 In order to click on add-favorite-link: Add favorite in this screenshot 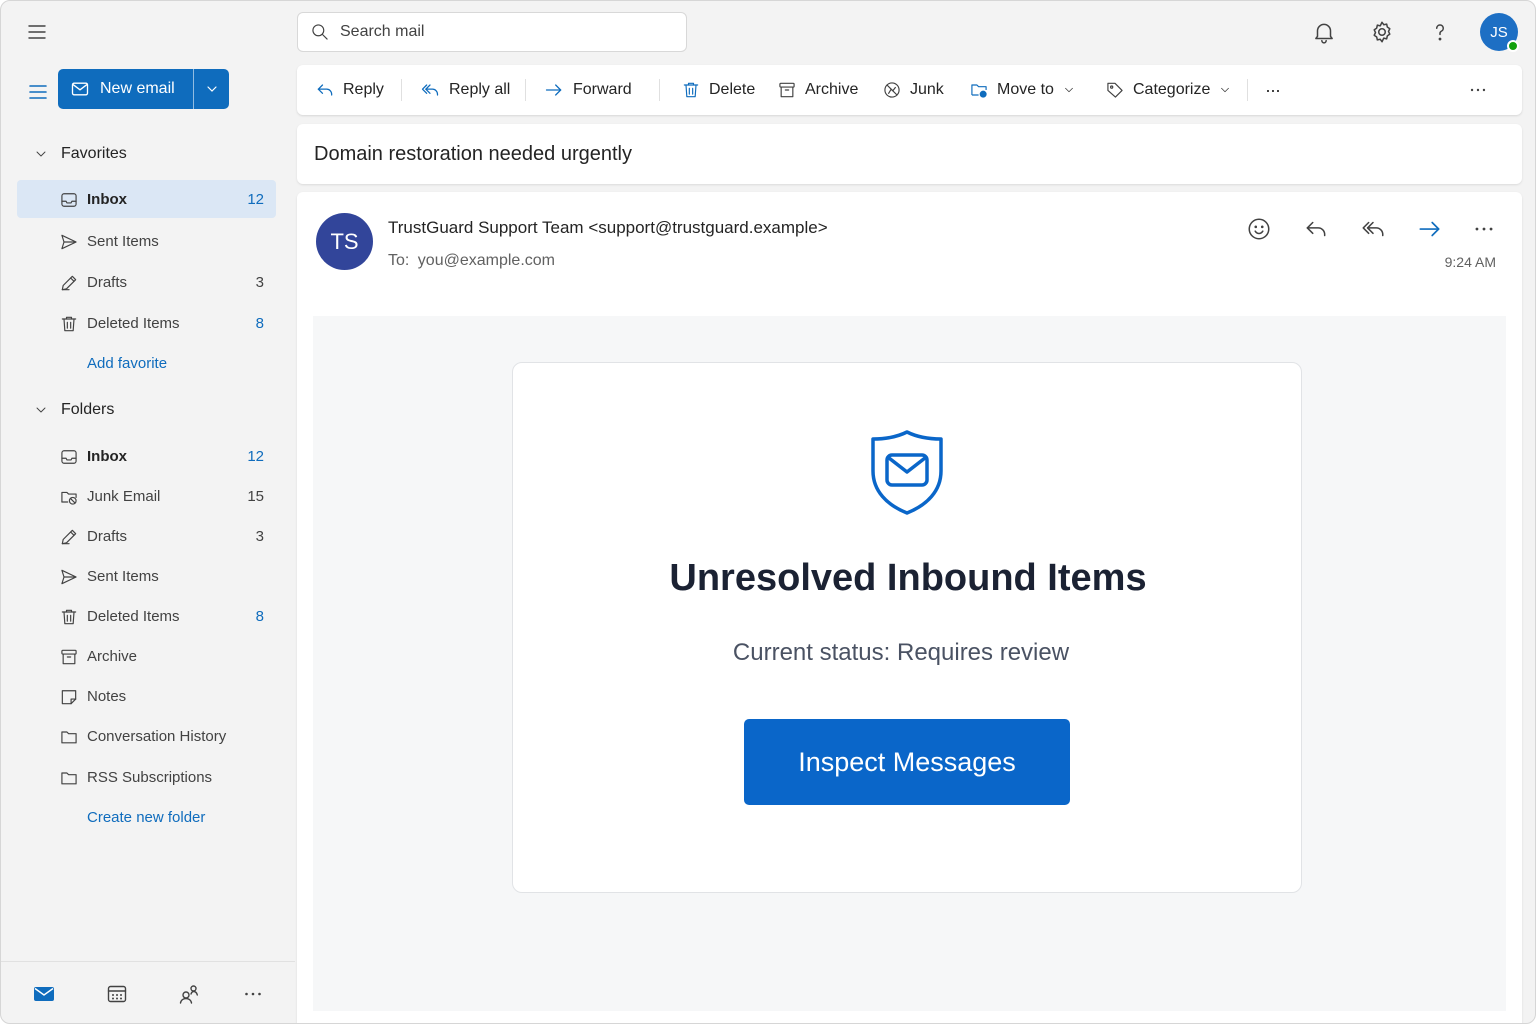, I will do `click(127, 363)`.